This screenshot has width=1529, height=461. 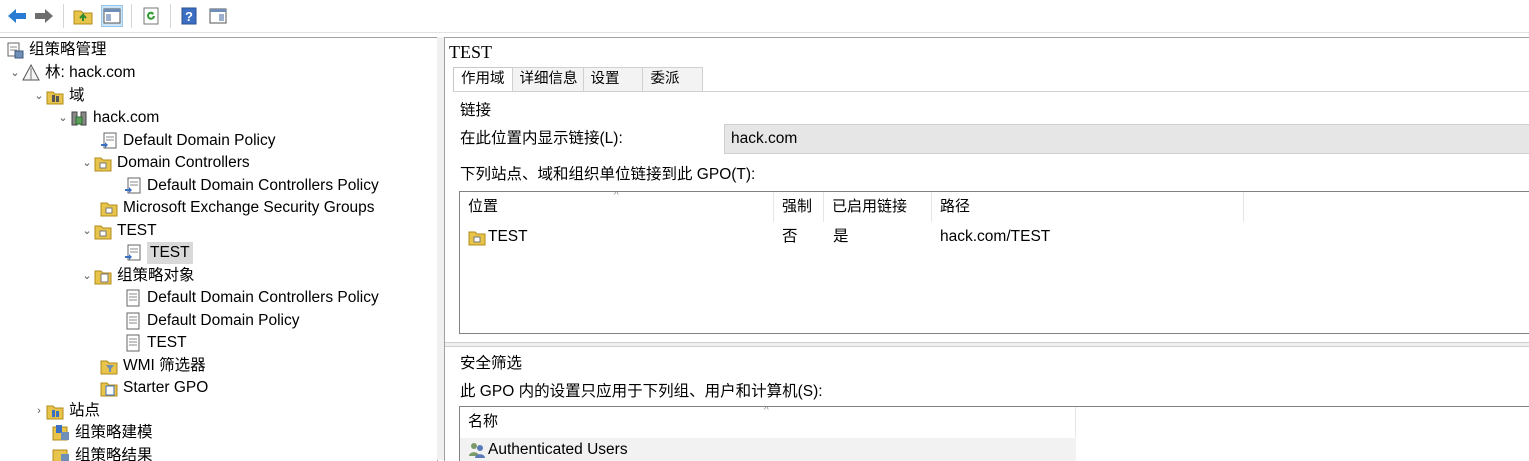 I want to click on tree-label: 组策略管理, so click(x=68, y=49).